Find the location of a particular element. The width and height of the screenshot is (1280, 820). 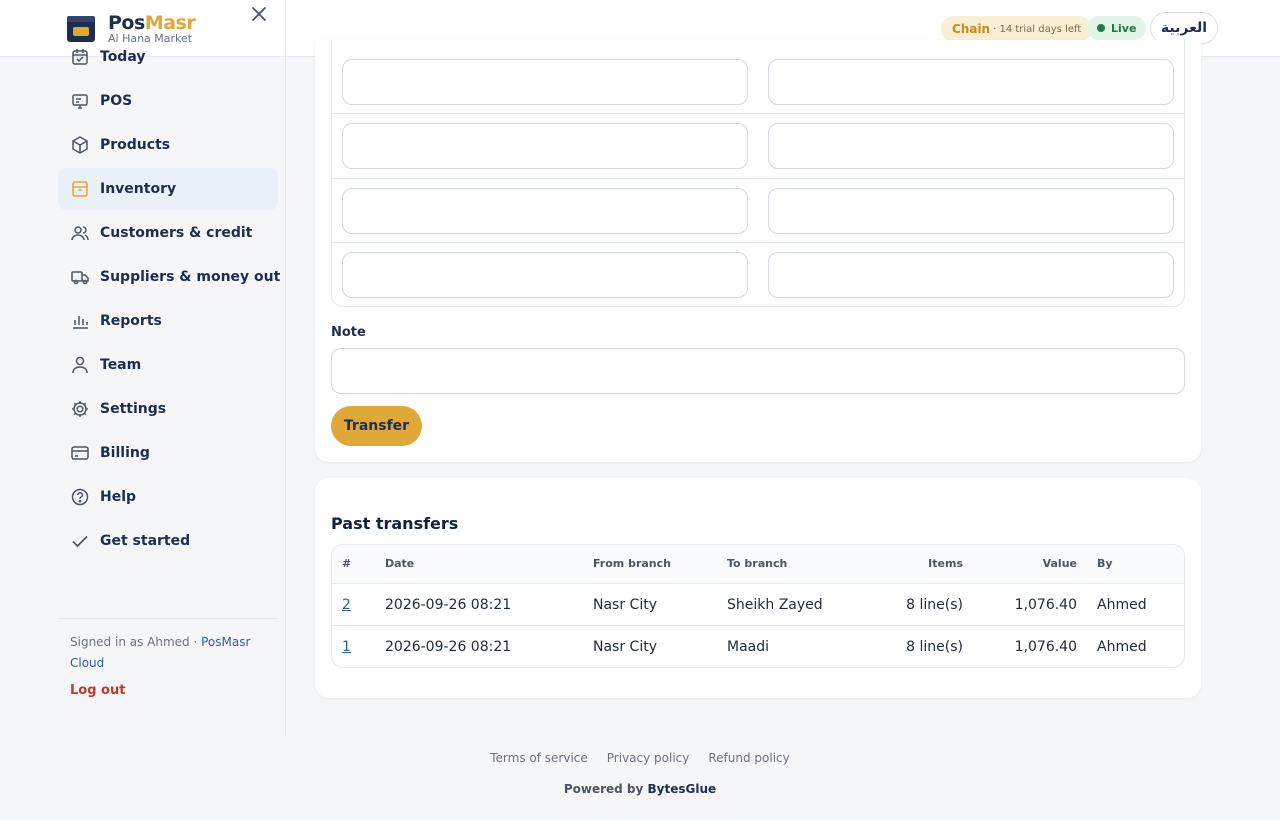

privacy-link: Privacy policy is located at coordinates (648, 758).